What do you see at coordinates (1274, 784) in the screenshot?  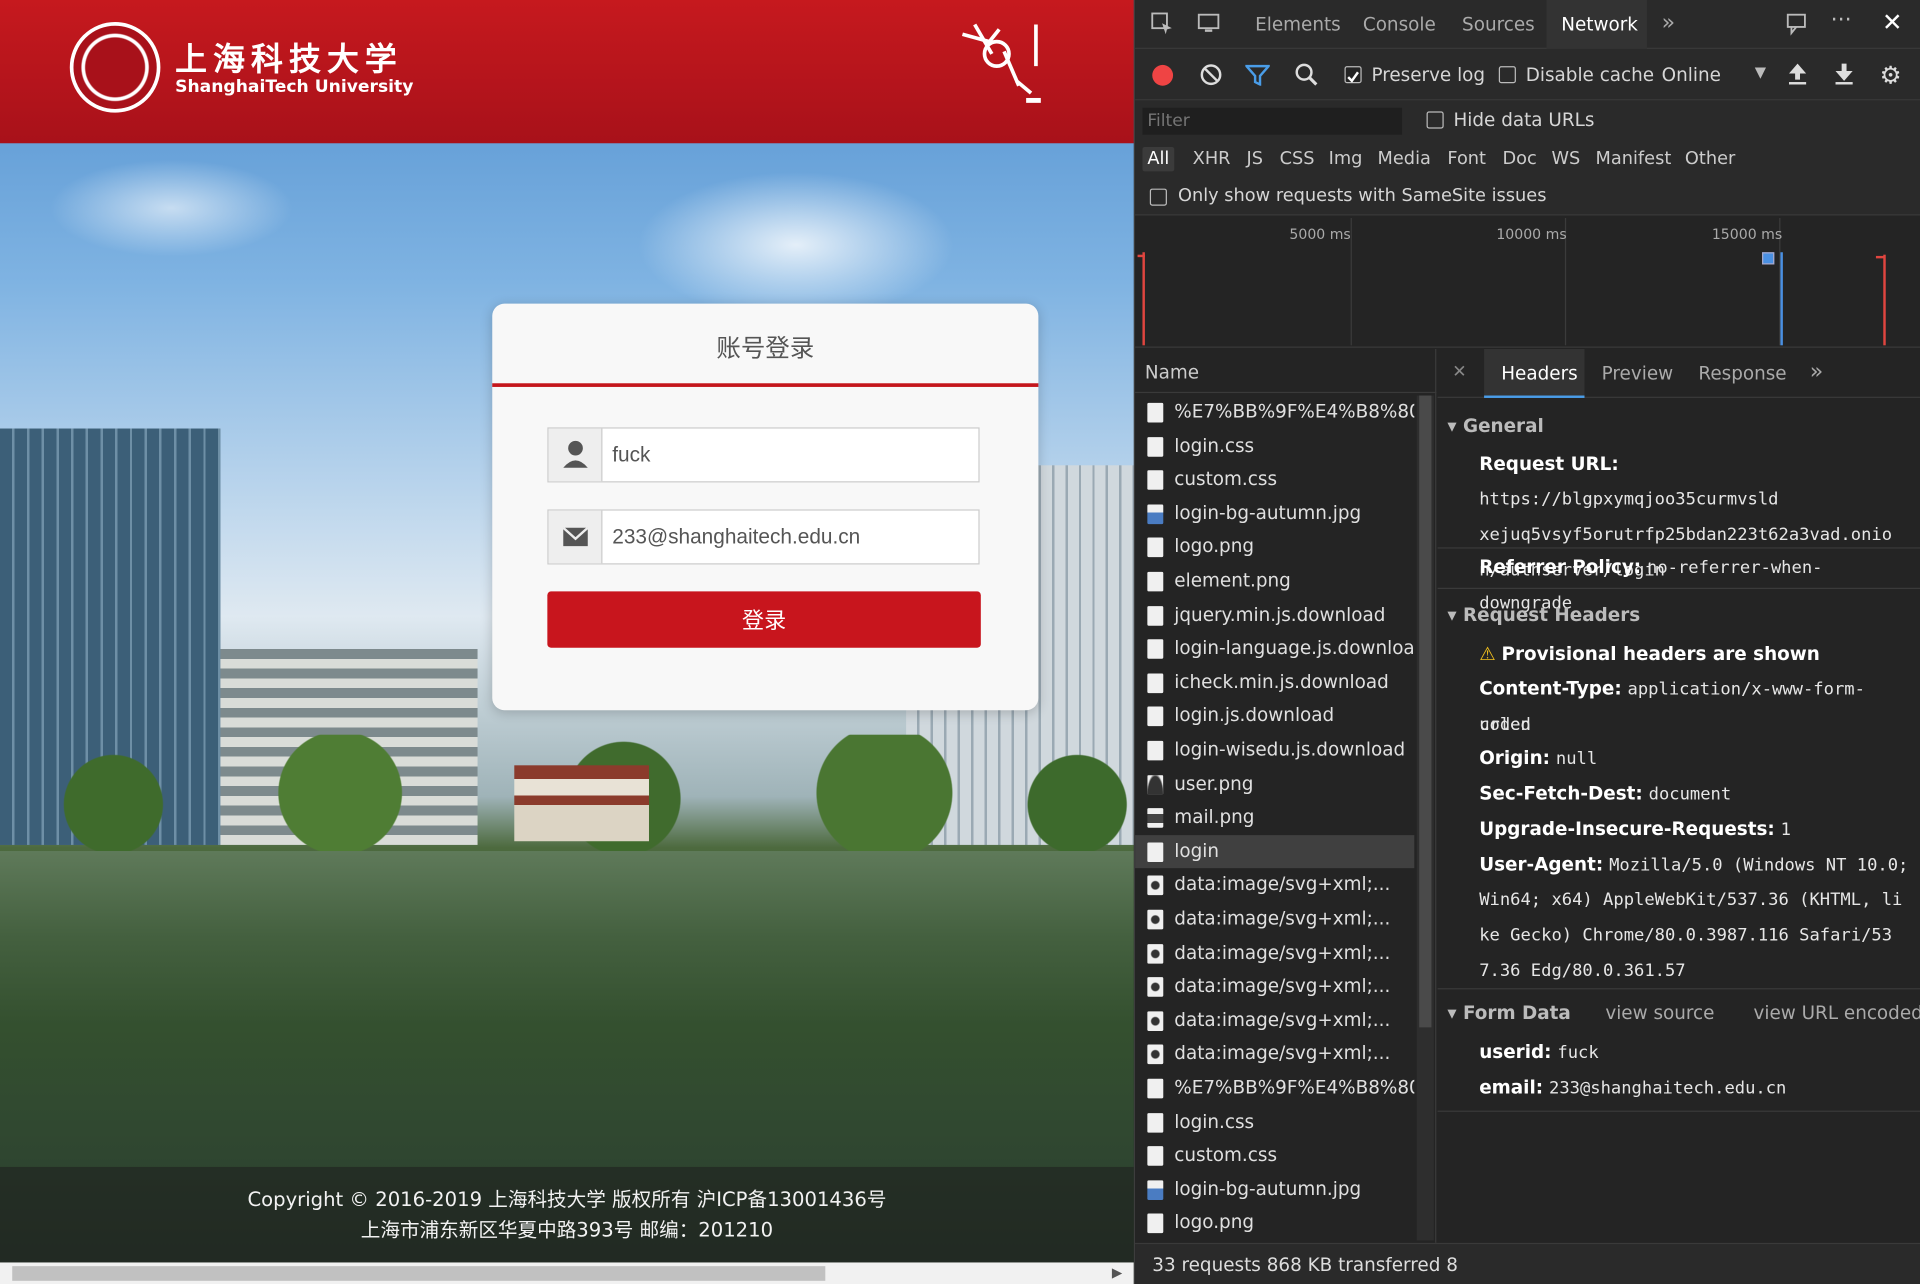 I see `request-row: user.png` at bounding box center [1274, 784].